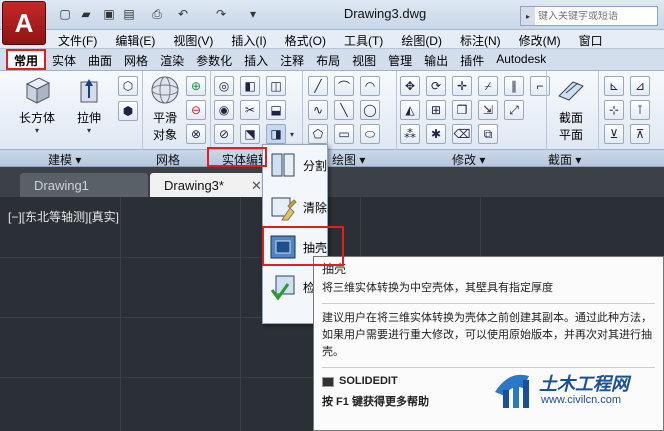 This screenshot has height=431, width=664. I want to click on tab-home: 常用, so click(26, 59).